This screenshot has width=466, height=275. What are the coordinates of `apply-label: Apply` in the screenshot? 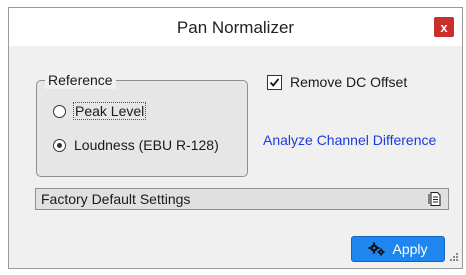 It's located at (410, 249).